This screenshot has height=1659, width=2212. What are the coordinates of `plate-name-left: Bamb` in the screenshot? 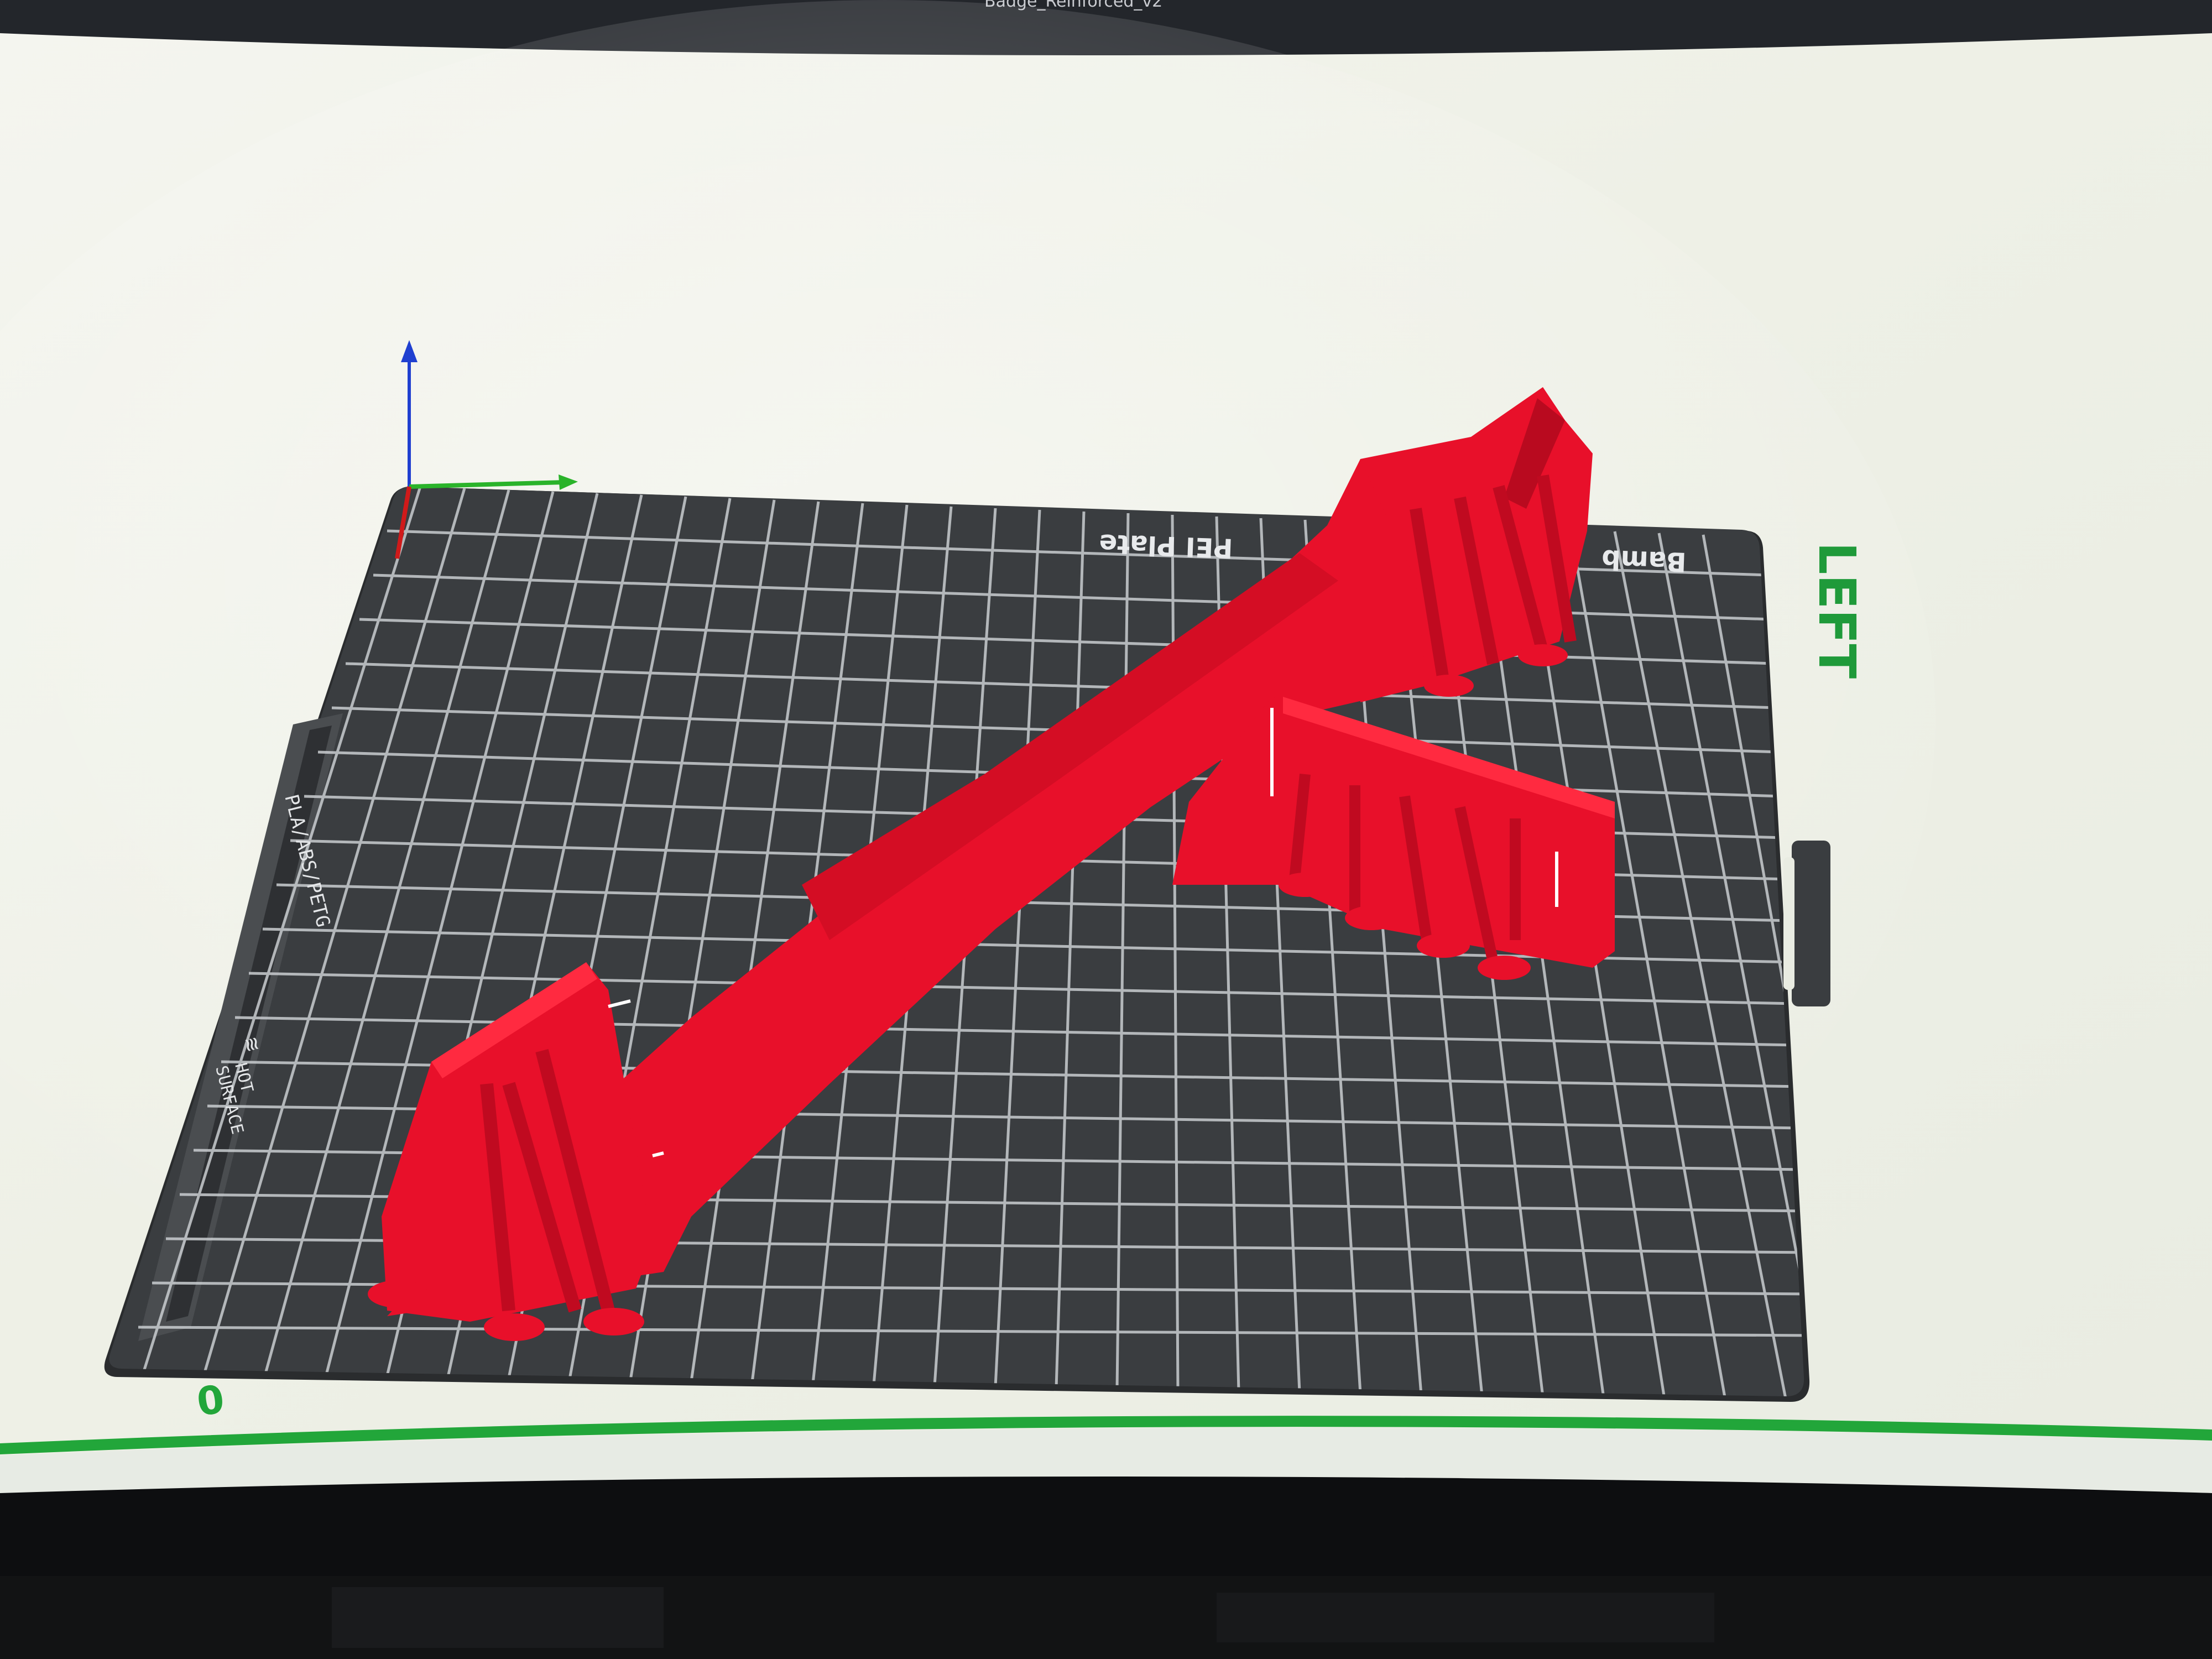 It's located at (1644, 560).